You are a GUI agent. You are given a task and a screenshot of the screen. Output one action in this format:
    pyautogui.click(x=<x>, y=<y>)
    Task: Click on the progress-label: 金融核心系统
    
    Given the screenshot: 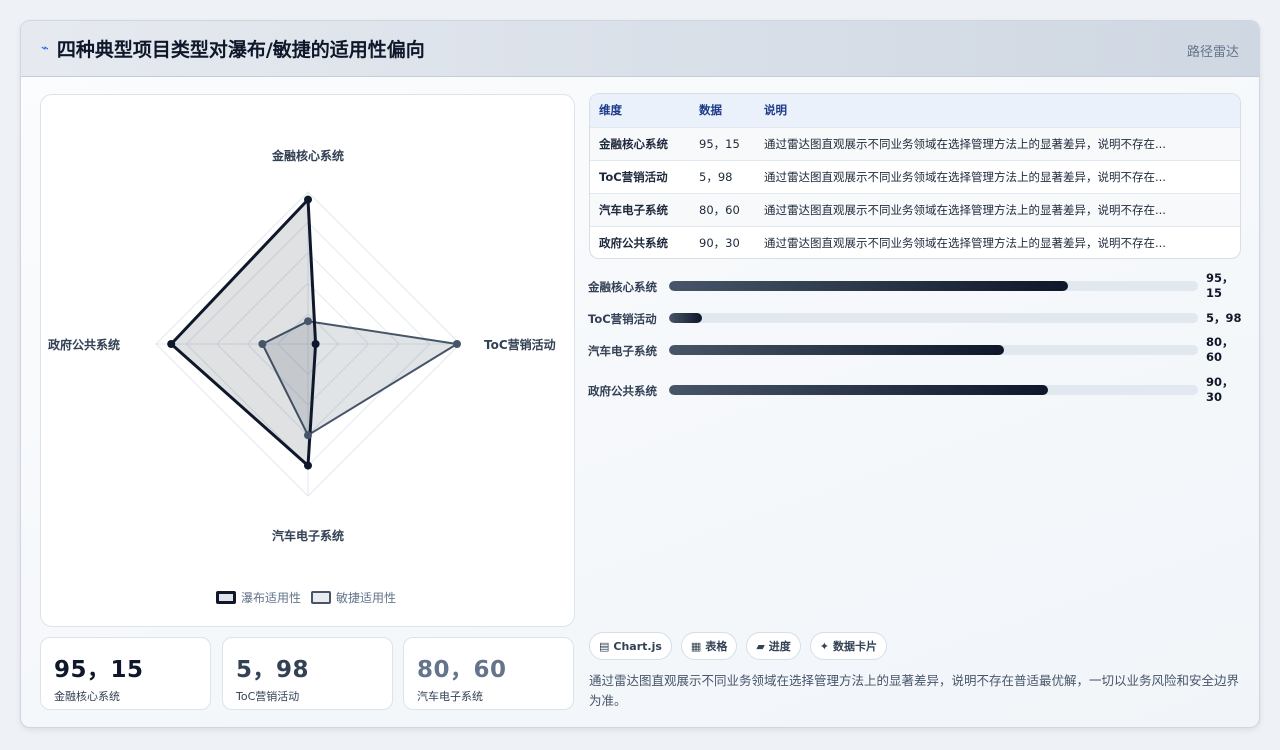 What is the action you would take?
    pyautogui.click(x=622, y=287)
    